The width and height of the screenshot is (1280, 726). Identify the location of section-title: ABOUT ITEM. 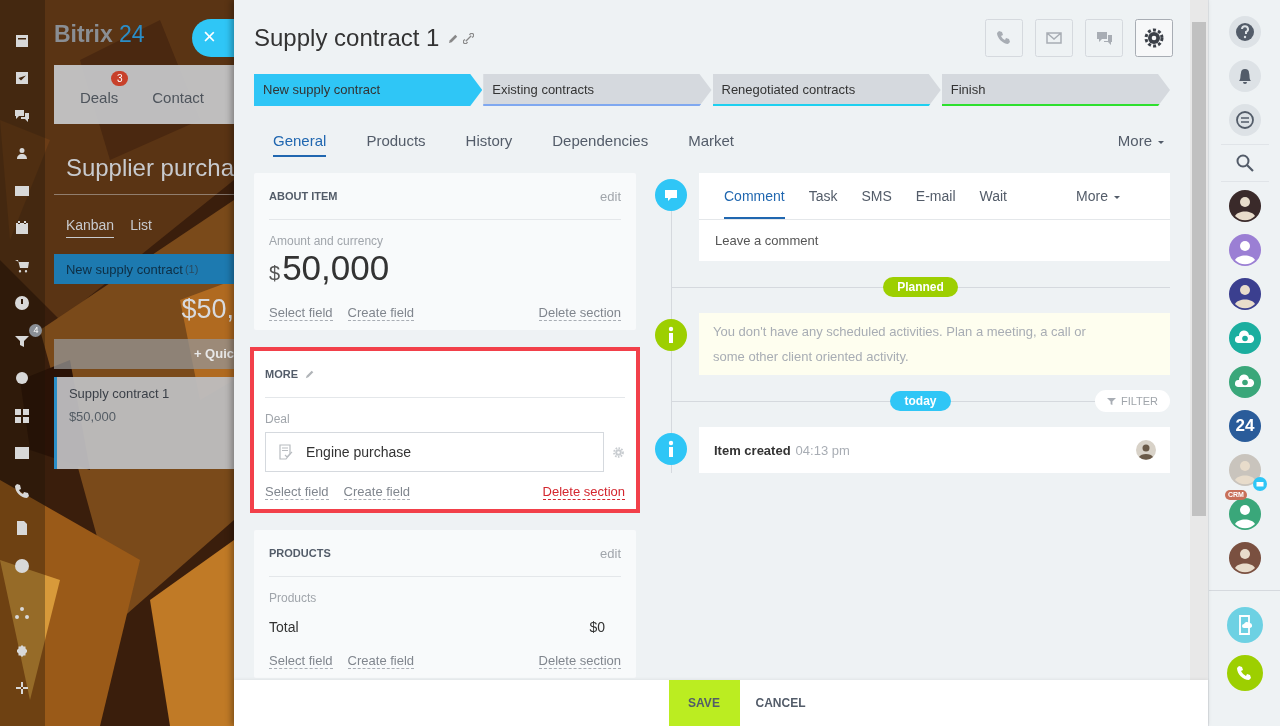
(303, 196).